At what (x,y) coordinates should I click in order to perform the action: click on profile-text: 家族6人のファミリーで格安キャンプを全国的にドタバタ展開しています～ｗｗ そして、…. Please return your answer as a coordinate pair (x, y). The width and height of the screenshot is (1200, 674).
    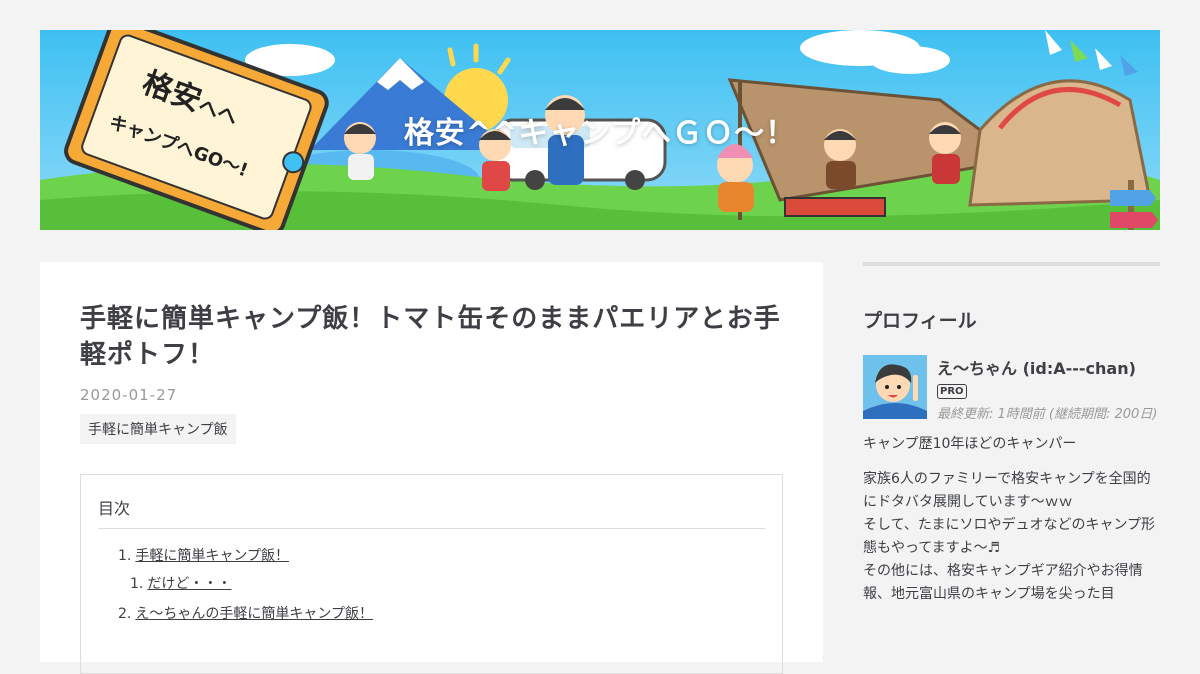
    Looking at the image, I should click on (1011, 537).